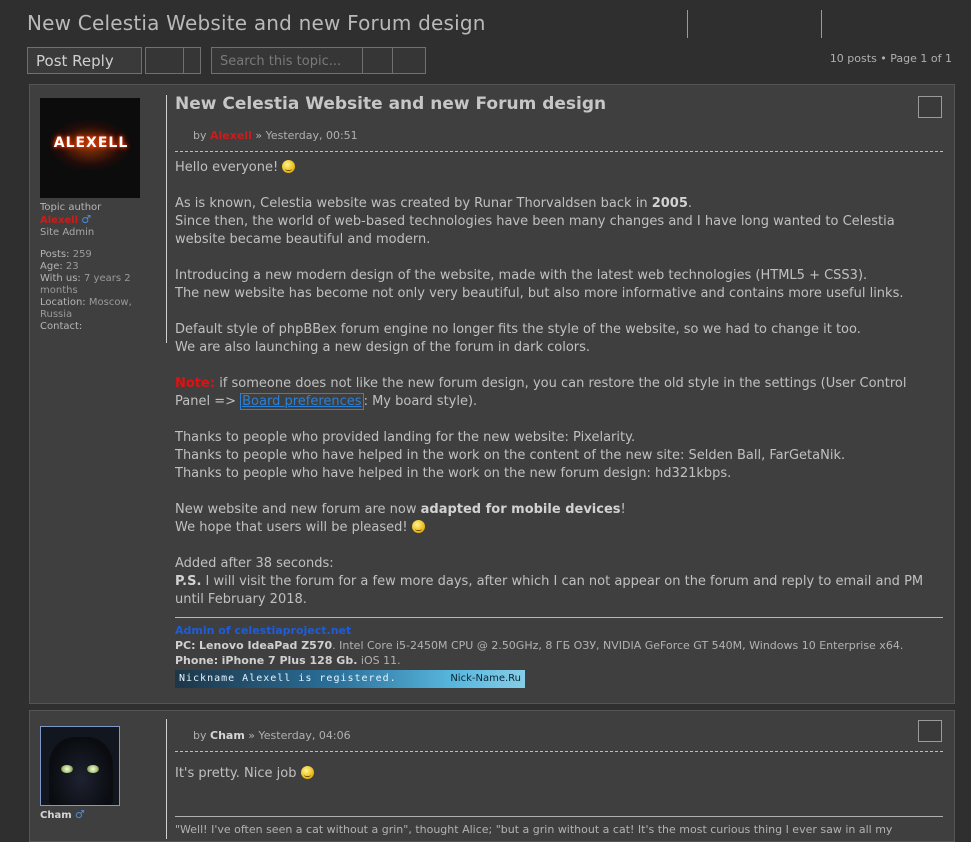 The width and height of the screenshot is (971, 842). I want to click on ps-label: P.S., so click(188, 581).